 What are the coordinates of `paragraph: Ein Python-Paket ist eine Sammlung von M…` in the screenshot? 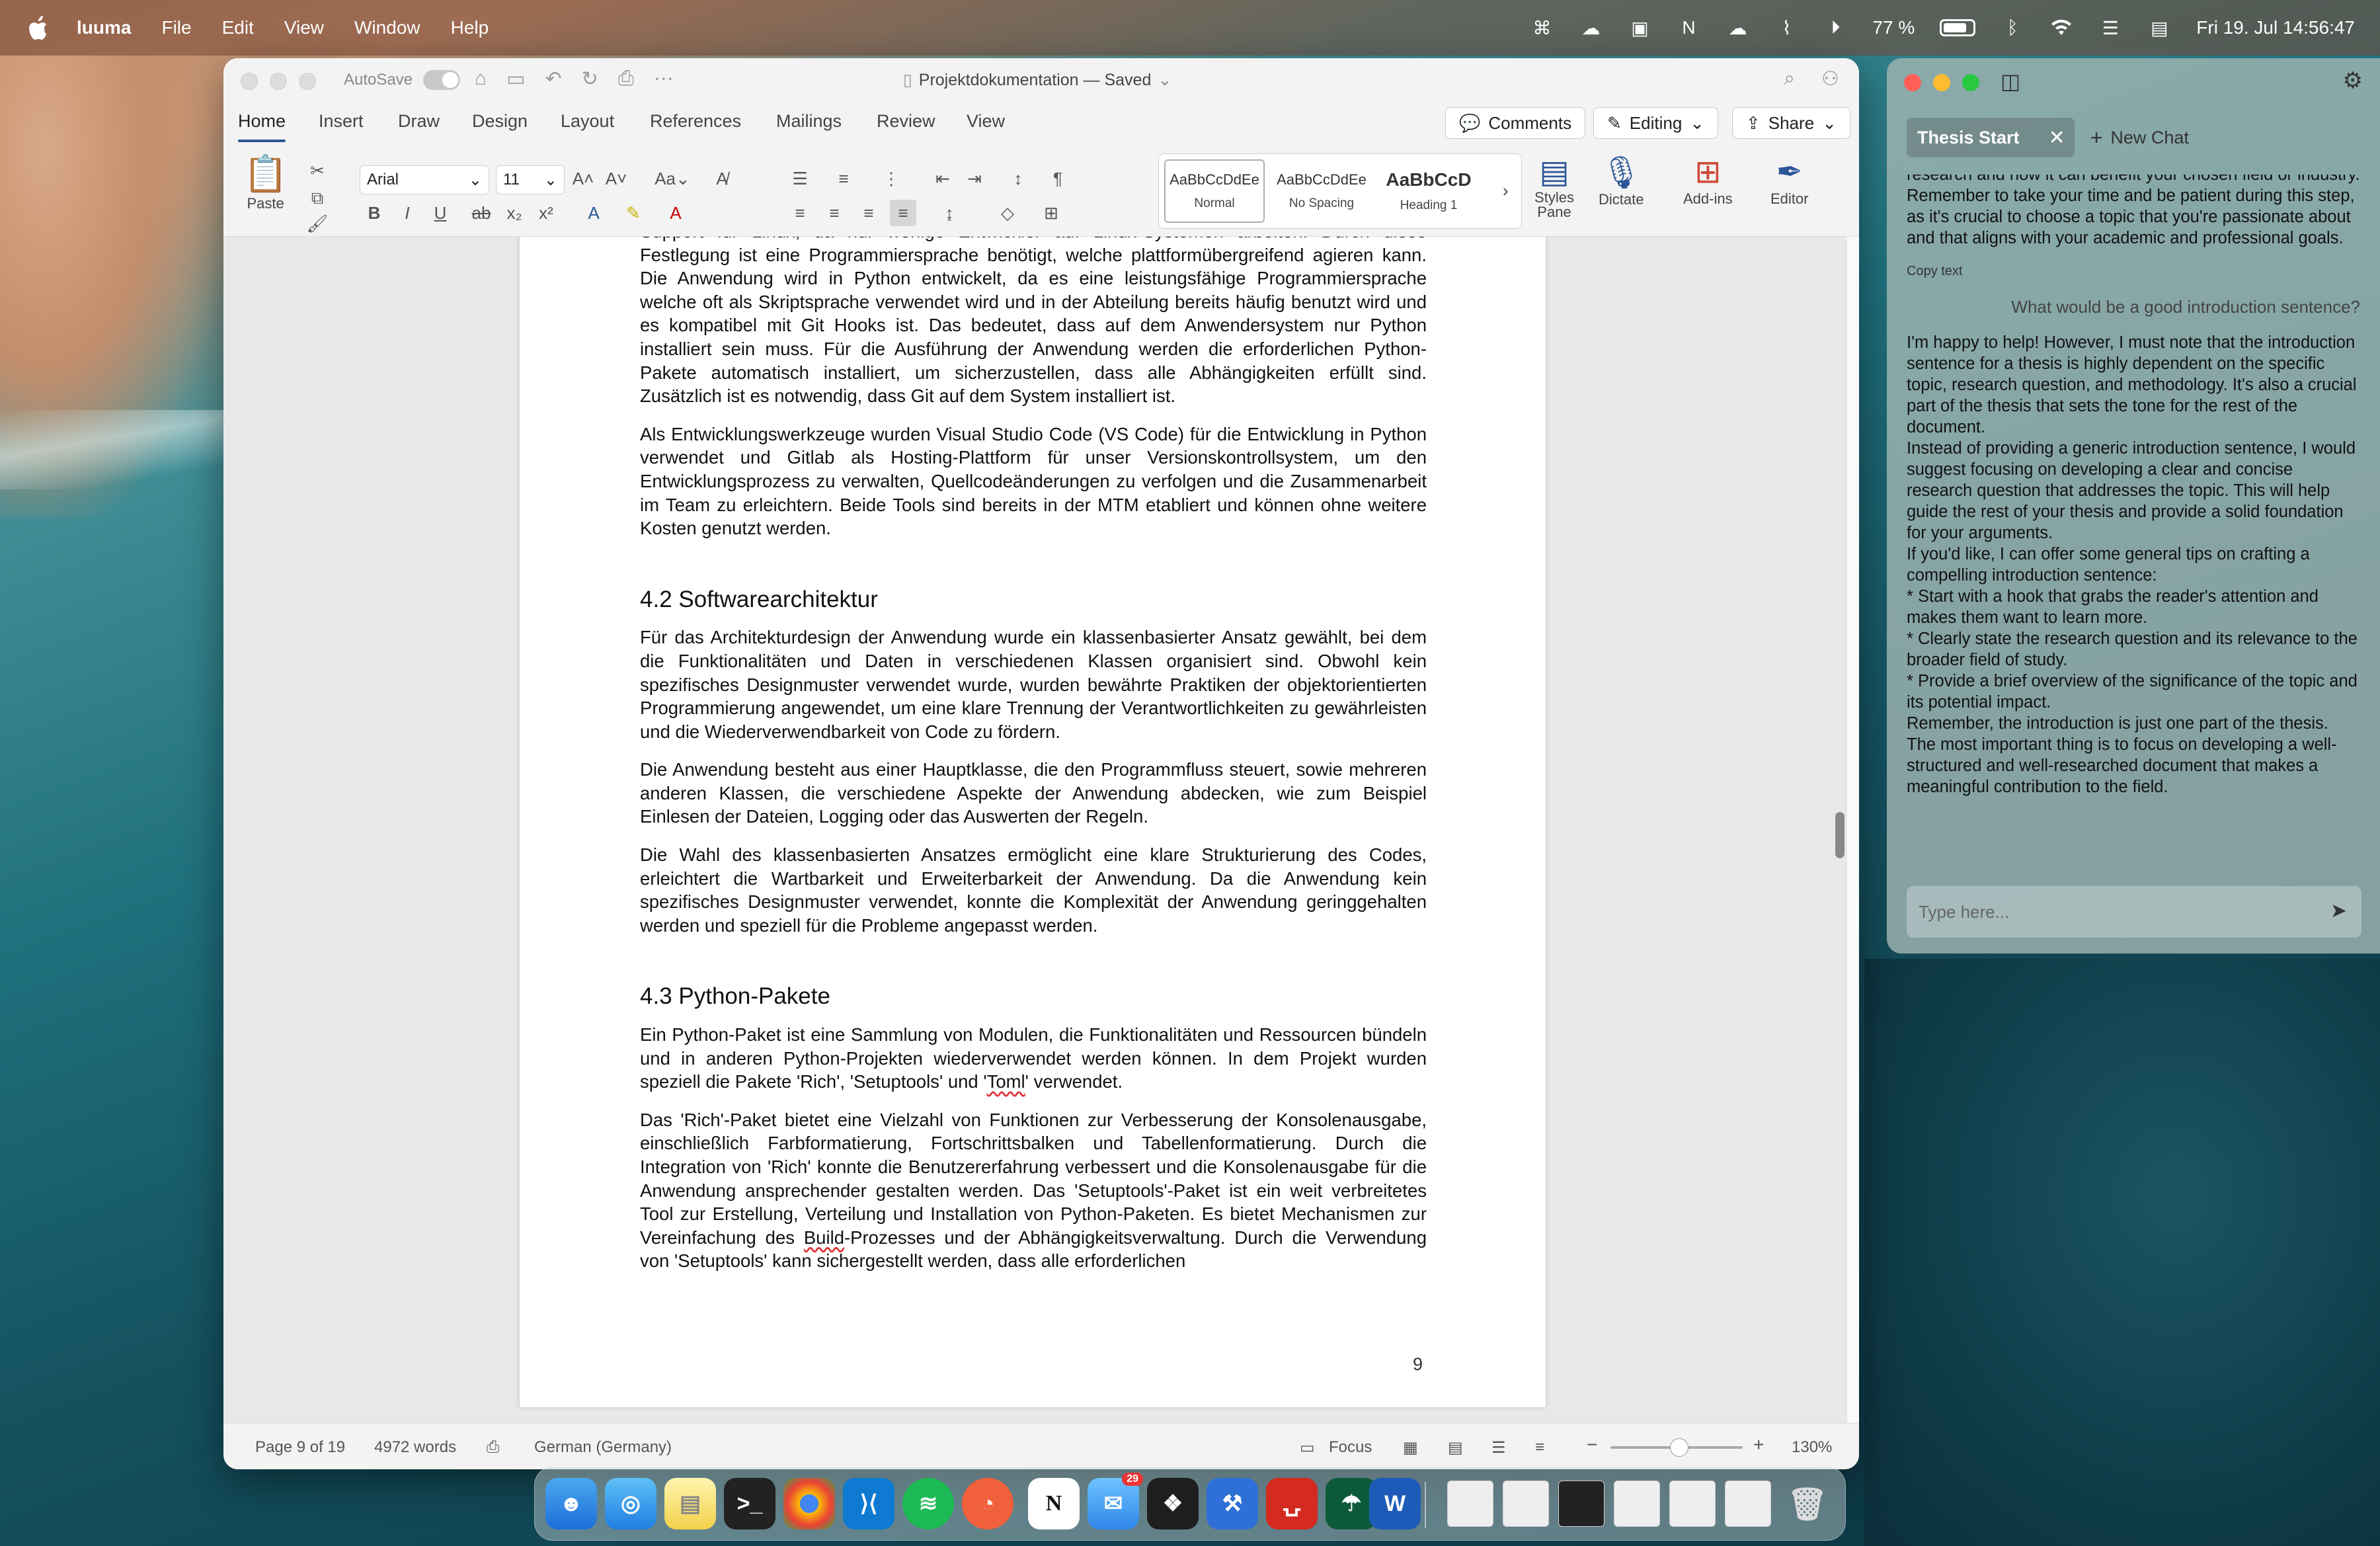 It's located at (1033, 1058).